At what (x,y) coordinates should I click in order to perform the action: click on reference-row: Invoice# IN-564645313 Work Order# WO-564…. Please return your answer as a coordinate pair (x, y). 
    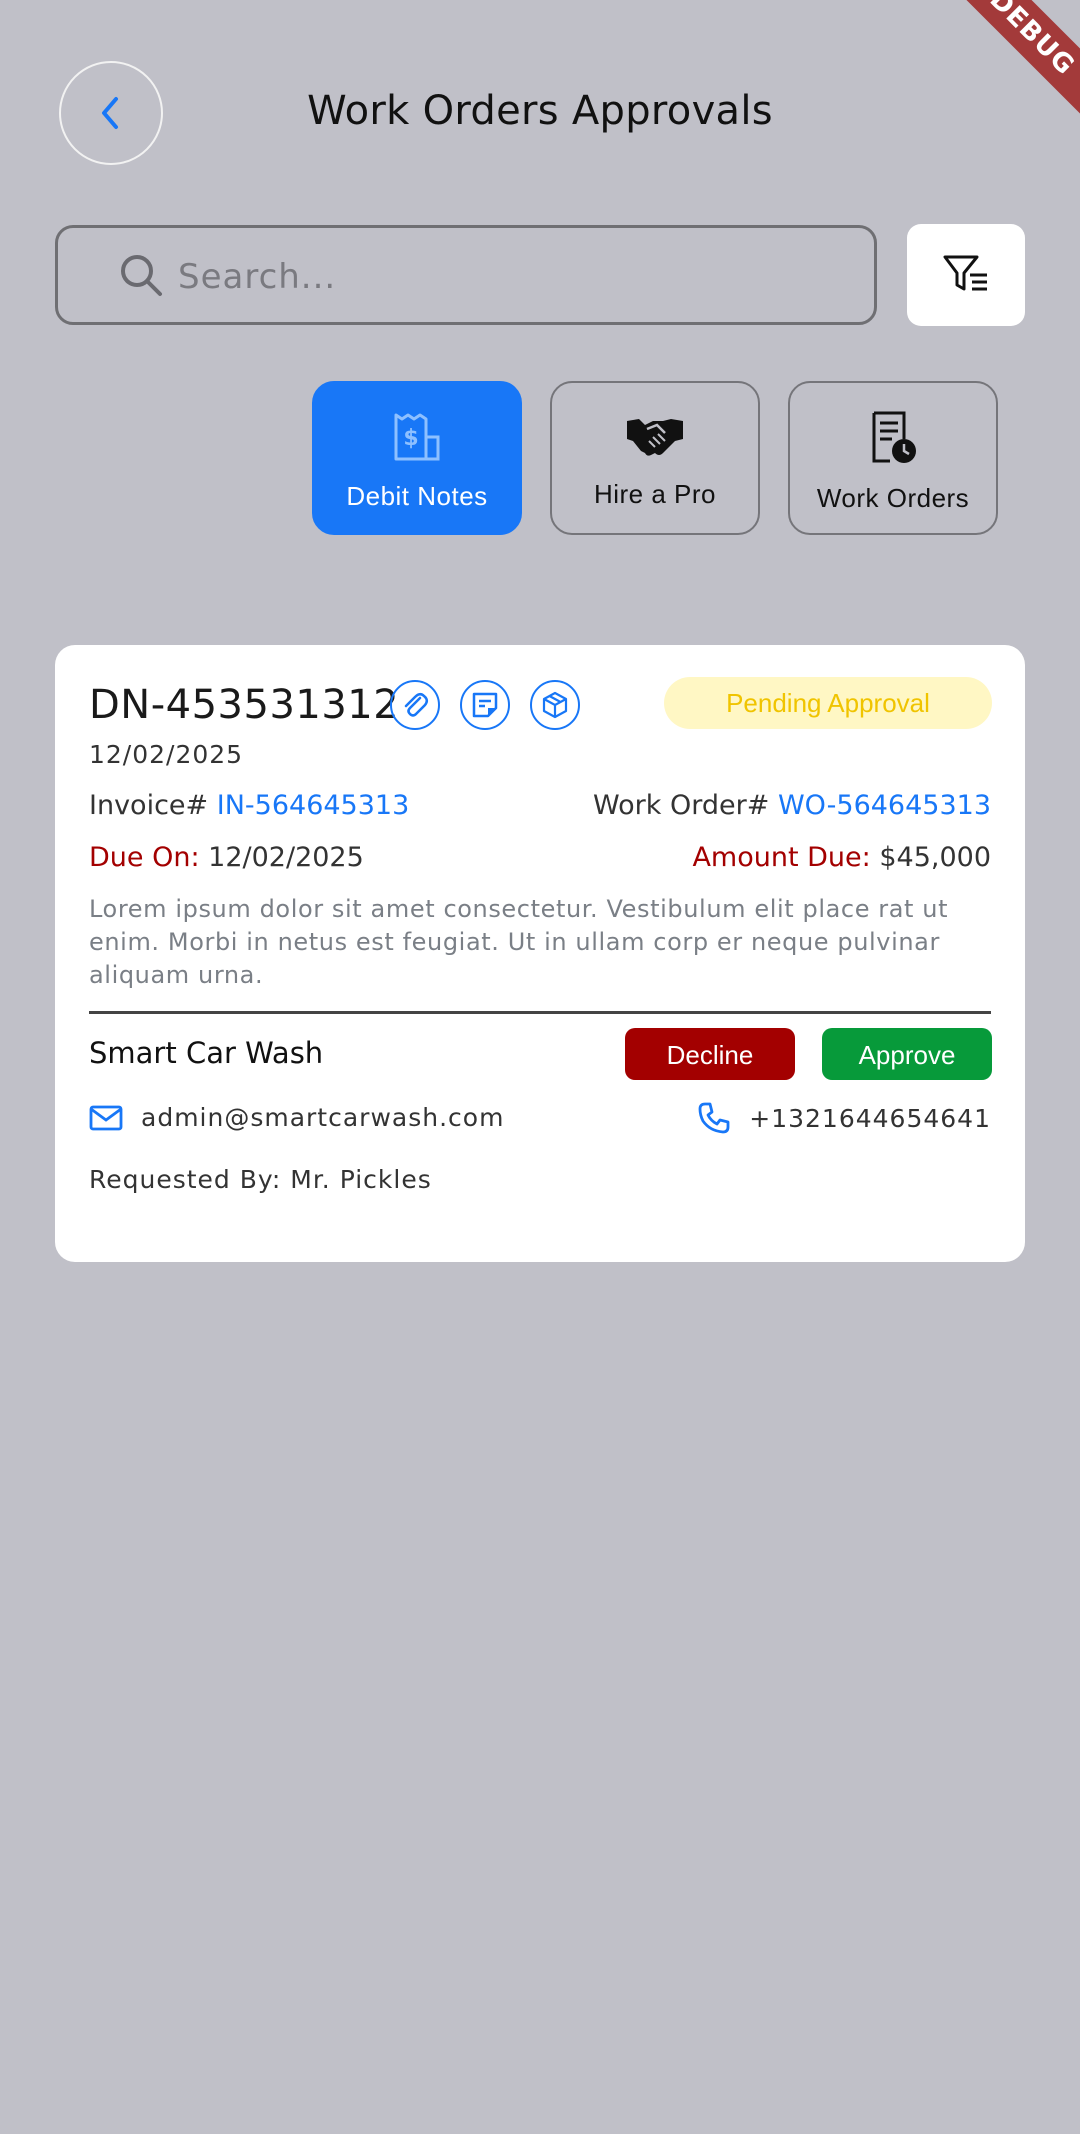
    Looking at the image, I should click on (540, 805).